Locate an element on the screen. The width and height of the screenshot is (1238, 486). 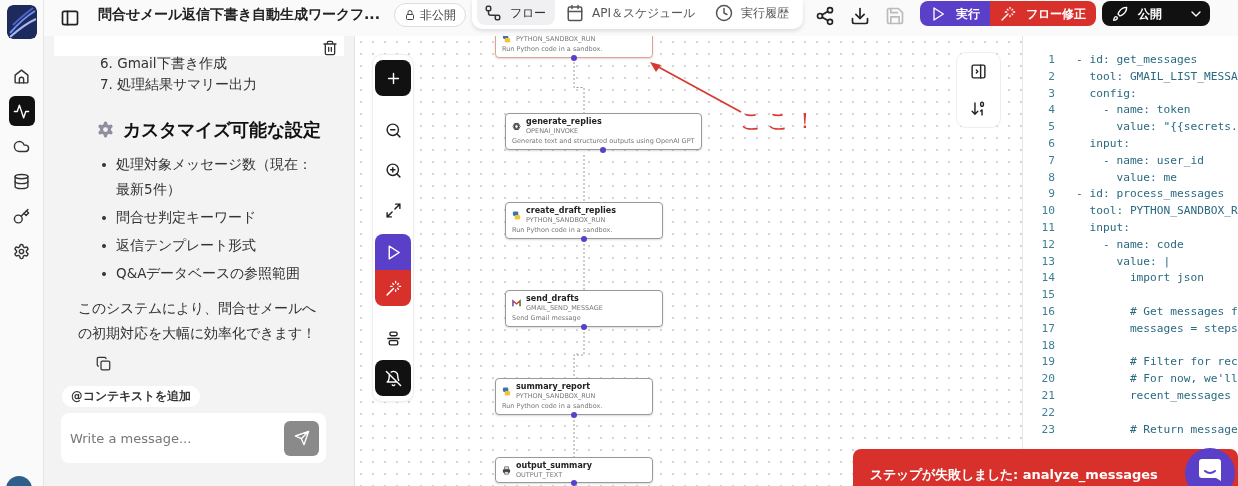
message-text: このシステムにより、問合せメールへの初期対応を大幅に効率化できます！ is located at coordinates (197, 321).